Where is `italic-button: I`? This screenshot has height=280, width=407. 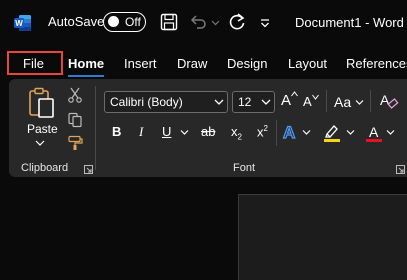
italic-button: I is located at coordinates (141, 132).